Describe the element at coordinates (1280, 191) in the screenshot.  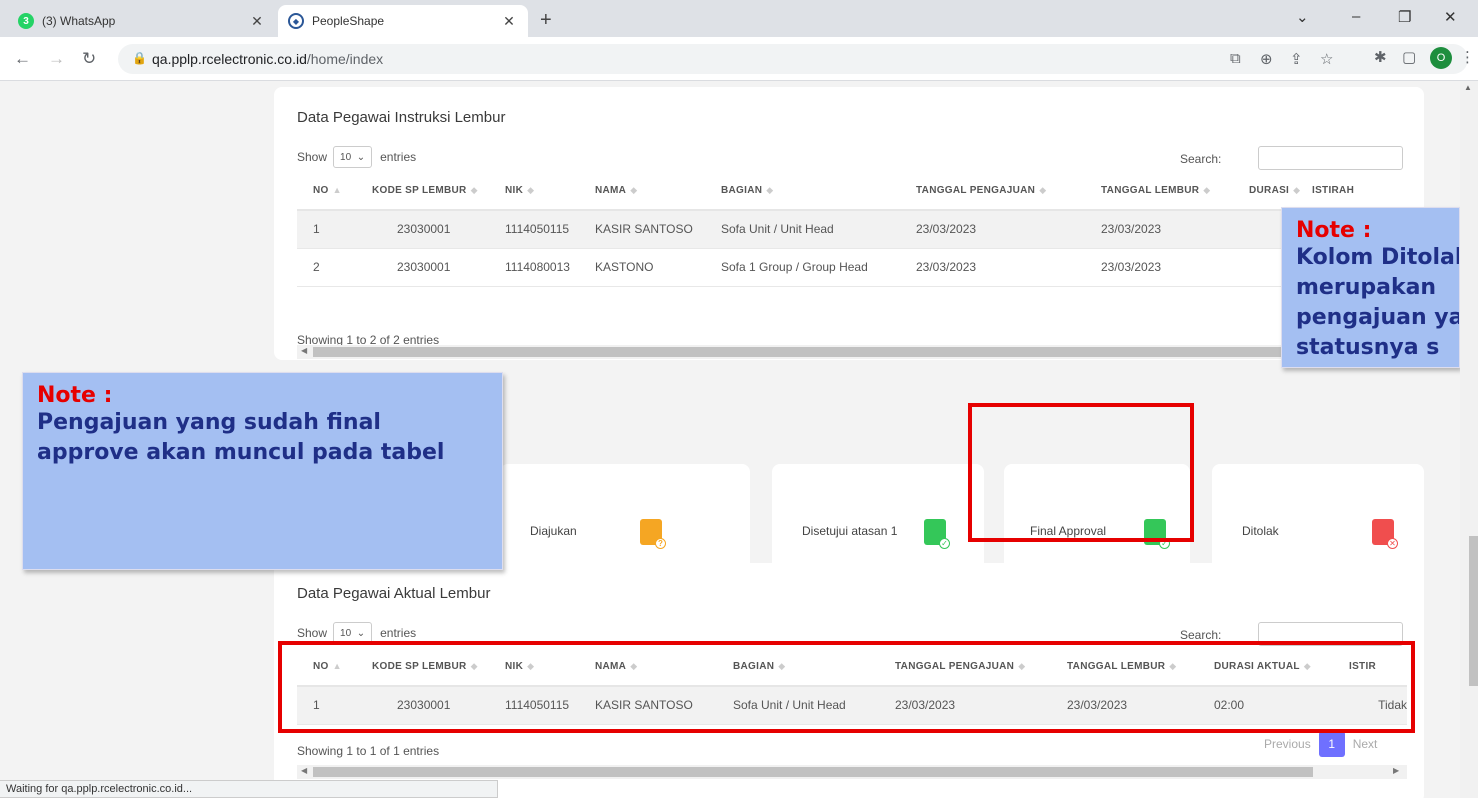
I see `column-header: DURASI ◆` at that location.